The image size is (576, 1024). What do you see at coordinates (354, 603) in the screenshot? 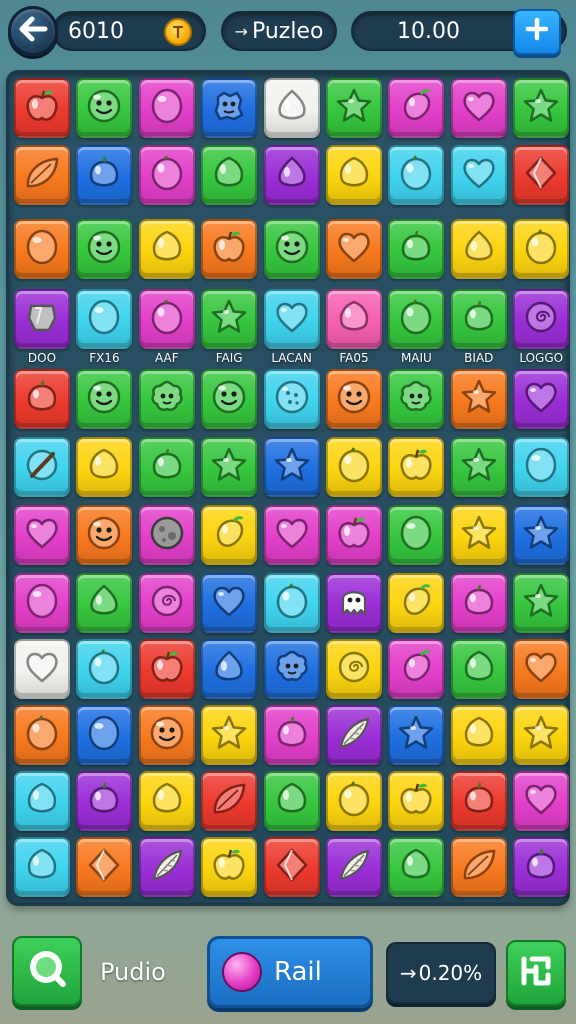
I see `tile-ghost` at bounding box center [354, 603].